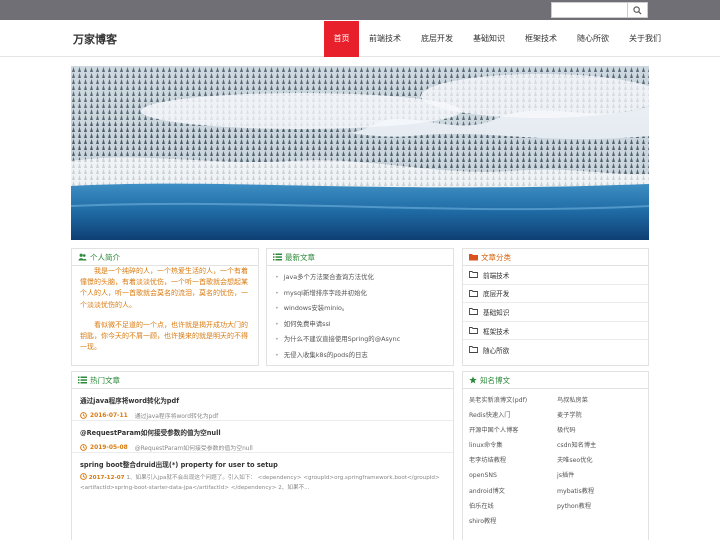 Image resolution: width=720 pixels, height=540 pixels. Describe the element at coordinates (601, 475) in the screenshot. I see `blog-link: js插件` at that location.